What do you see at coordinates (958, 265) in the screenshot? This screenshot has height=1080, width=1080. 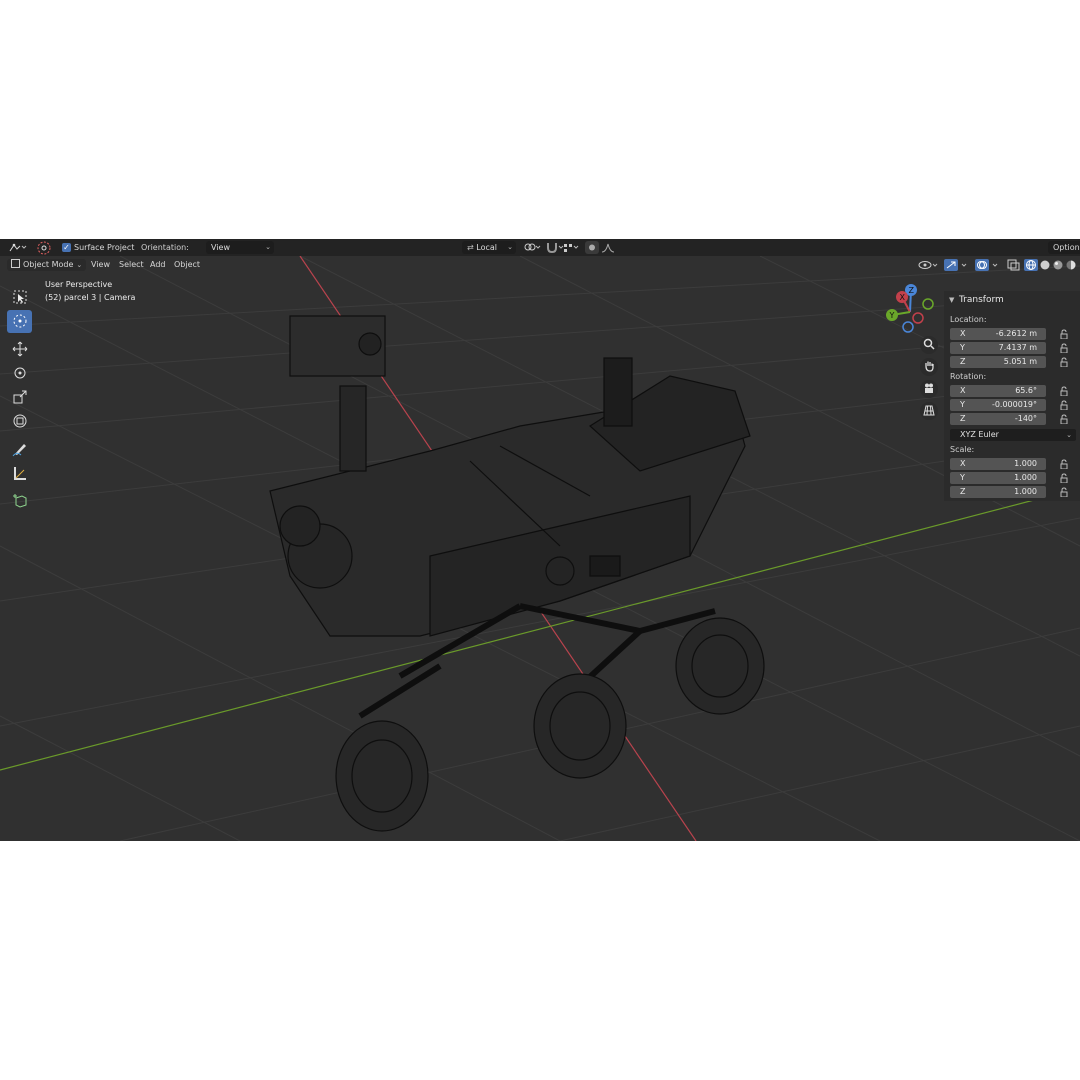 I see `gizmo-toggle` at bounding box center [958, 265].